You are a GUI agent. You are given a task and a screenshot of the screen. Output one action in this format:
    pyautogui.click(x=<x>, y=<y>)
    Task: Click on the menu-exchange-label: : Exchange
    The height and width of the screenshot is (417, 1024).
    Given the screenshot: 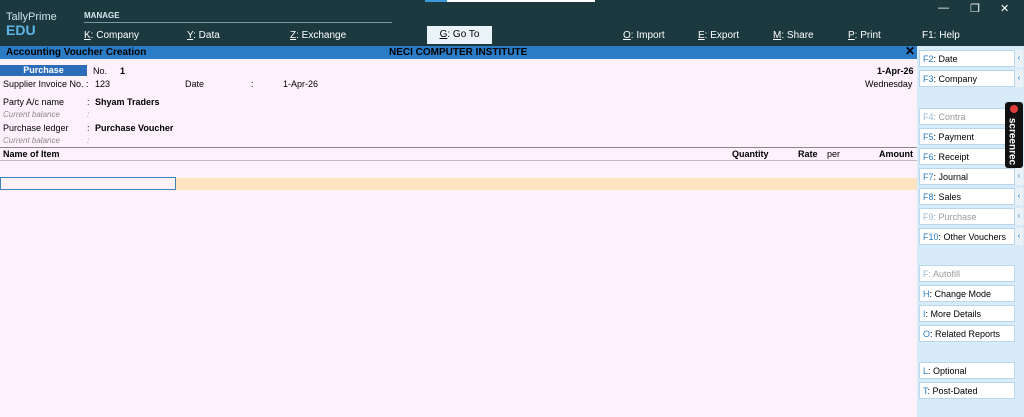 What is the action you would take?
    pyautogui.click(x=321, y=35)
    